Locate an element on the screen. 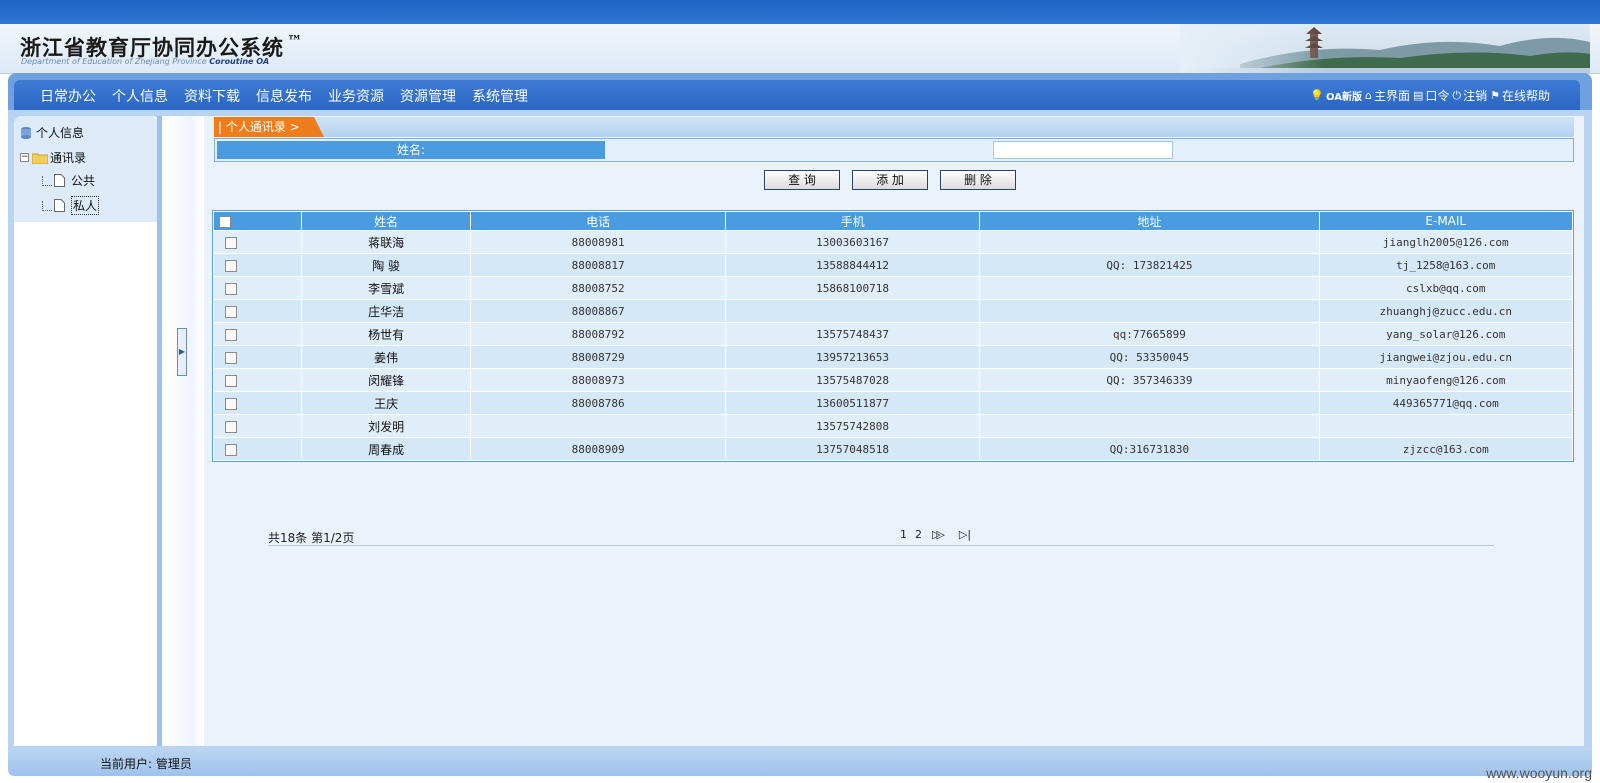  nav-item-personal-info: 个人信息 is located at coordinates (140, 96).